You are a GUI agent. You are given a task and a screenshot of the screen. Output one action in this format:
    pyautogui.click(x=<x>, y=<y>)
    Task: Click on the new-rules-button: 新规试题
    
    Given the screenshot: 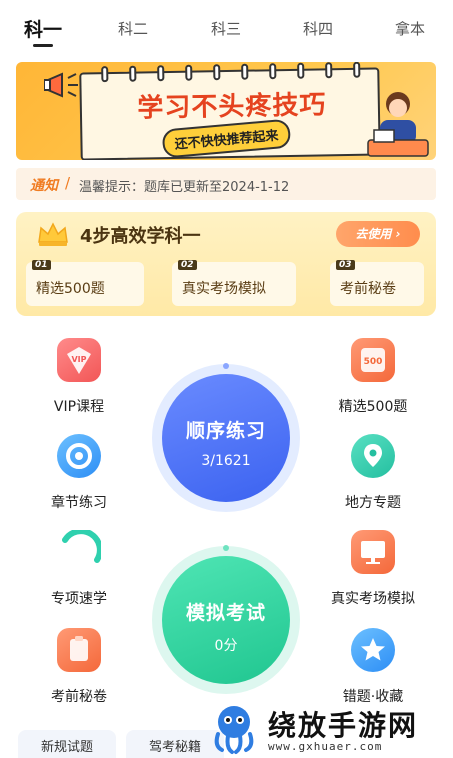 What is the action you would take?
    pyautogui.click(x=67, y=744)
    